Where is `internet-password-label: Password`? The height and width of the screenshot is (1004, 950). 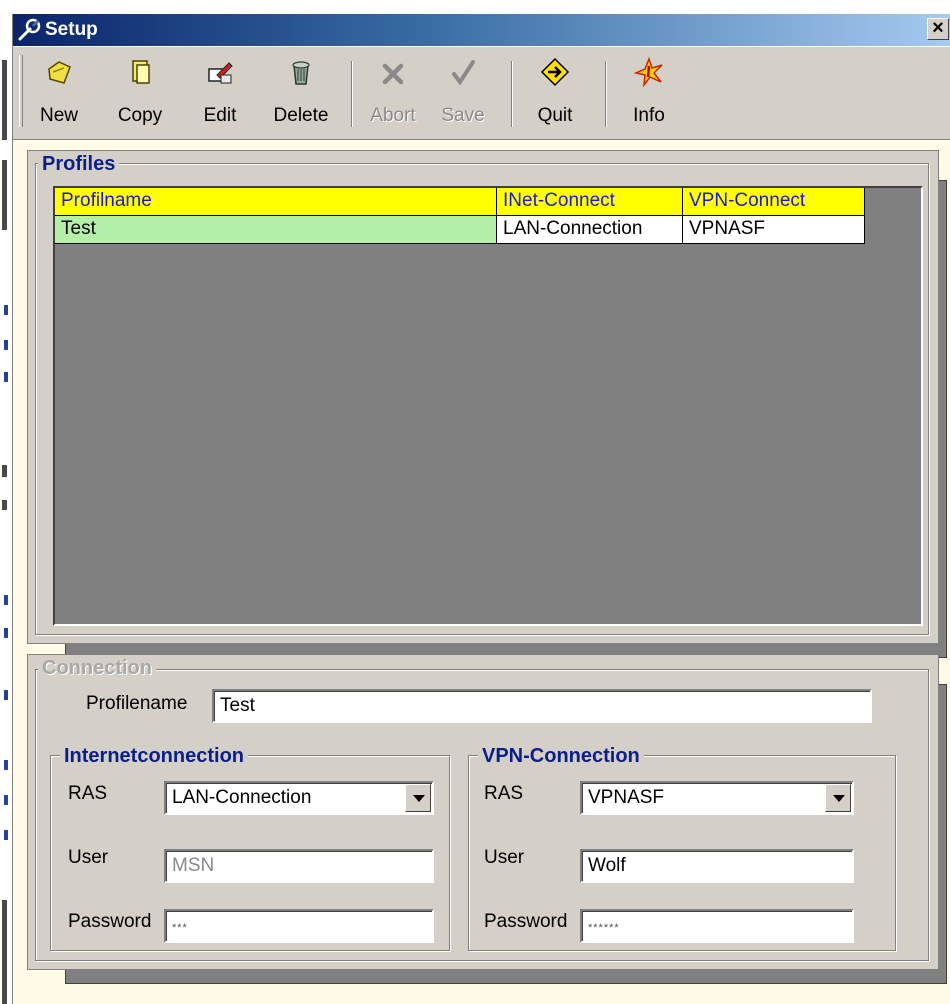
internet-password-label: Password is located at coordinates (110, 921).